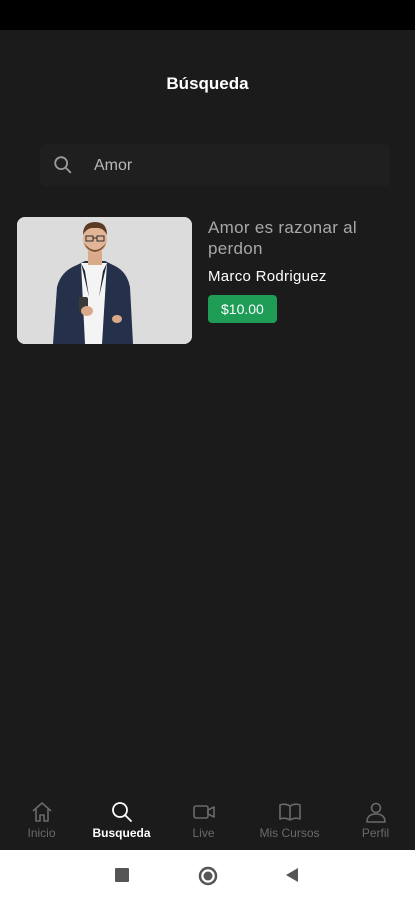 This screenshot has width=415, height=900. What do you see at coordinates (121, 833) in the screenshot?
I see `nav-label: Busqueda` at bounding box center [121, 833].